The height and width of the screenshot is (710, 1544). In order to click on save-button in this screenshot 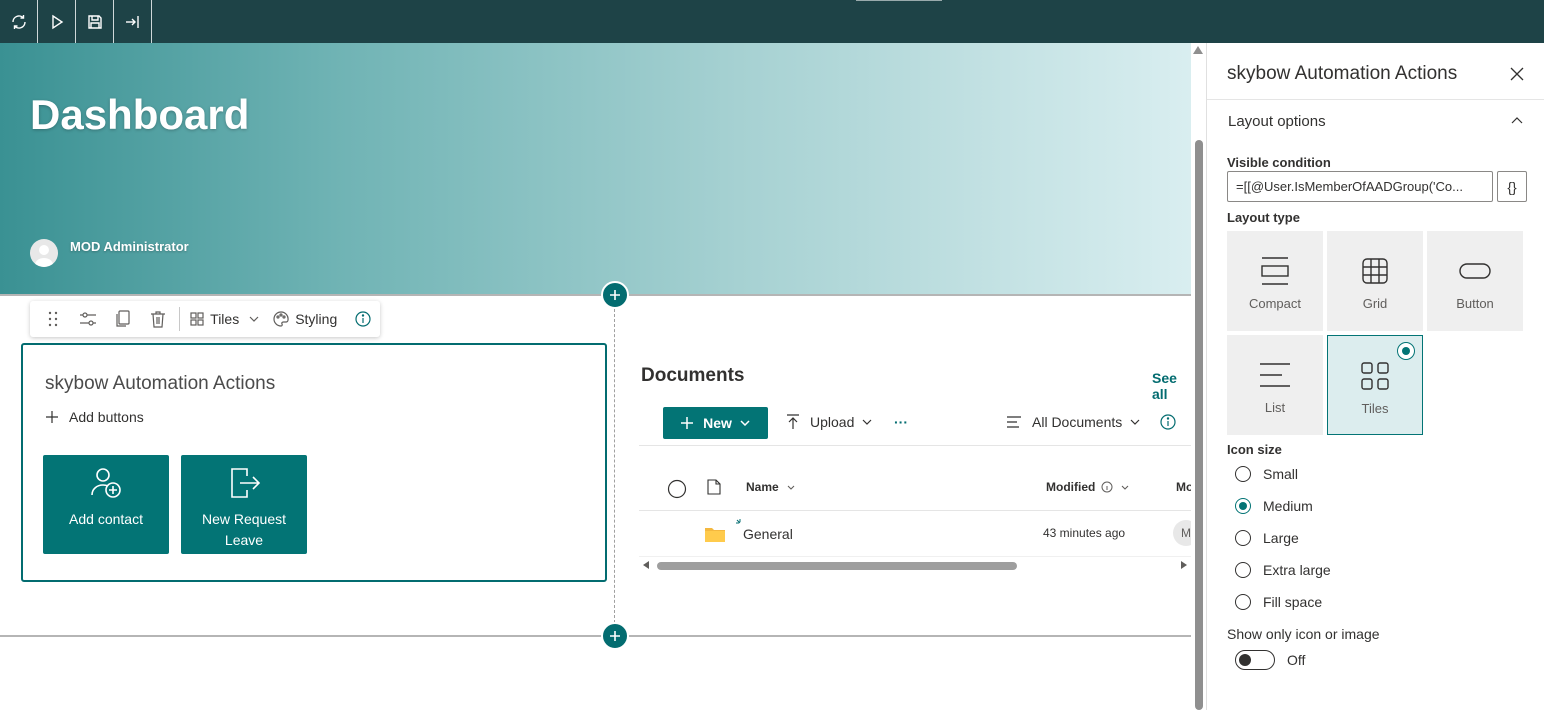, I will do `click(95, 21)`.